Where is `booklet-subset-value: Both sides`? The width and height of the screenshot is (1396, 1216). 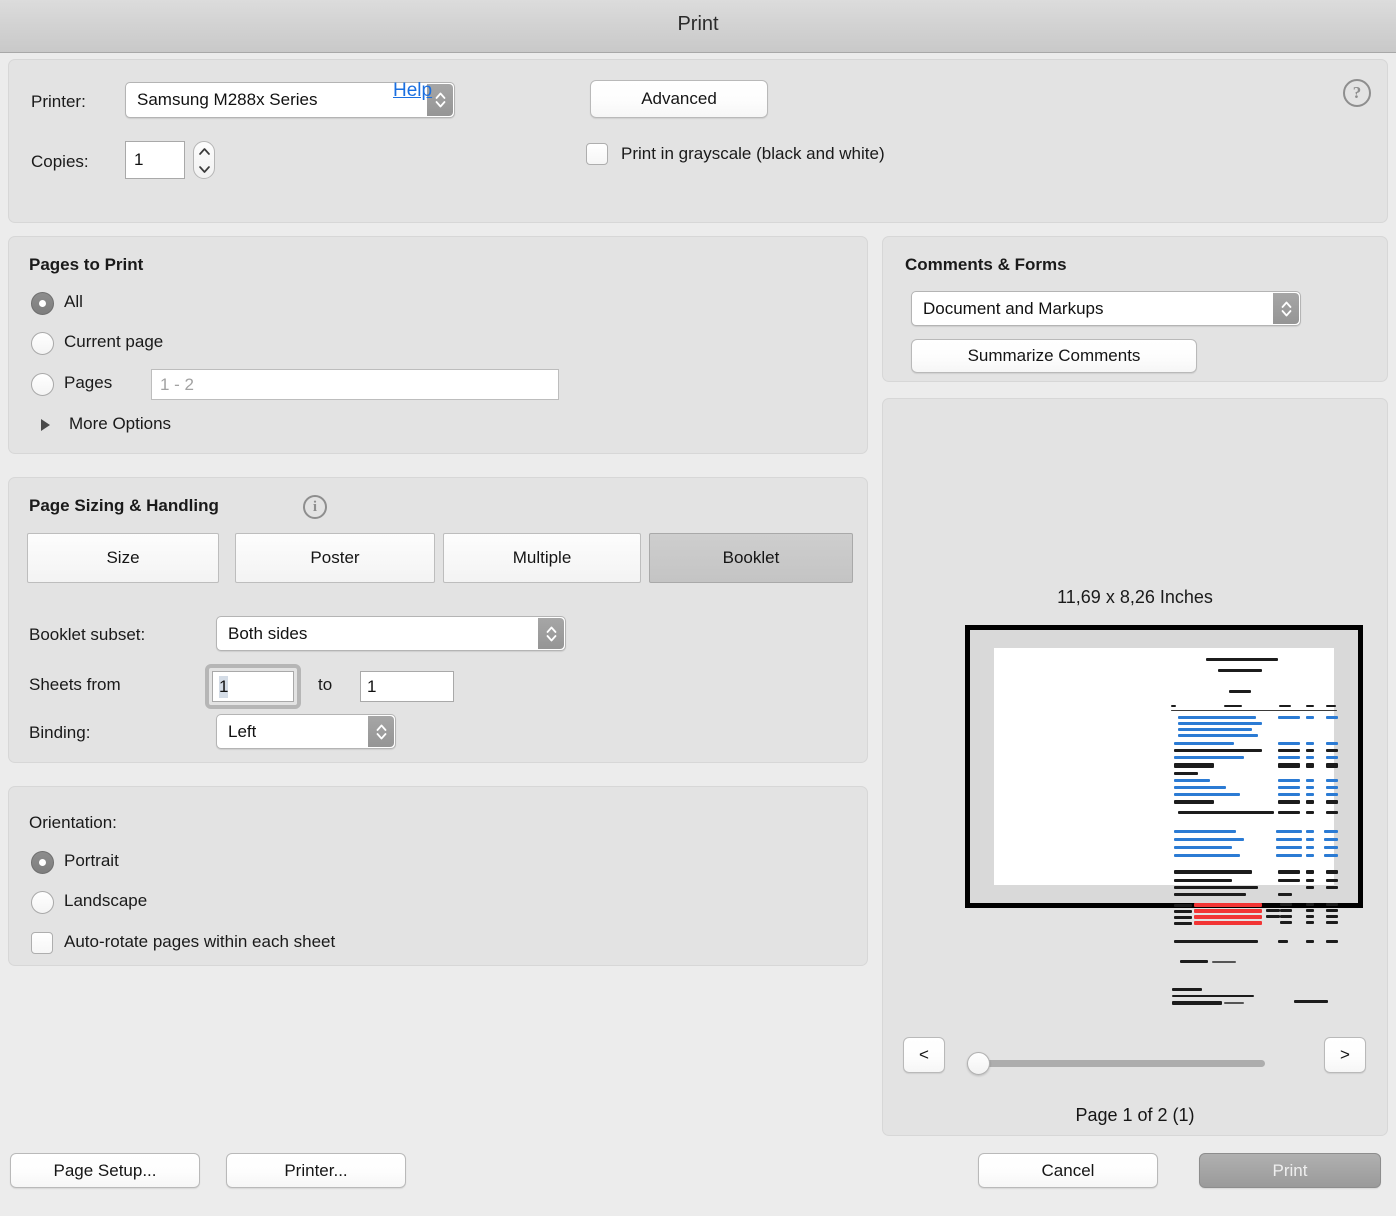 booklet-subset-value: Both sides is located at coordinates (268, 633).